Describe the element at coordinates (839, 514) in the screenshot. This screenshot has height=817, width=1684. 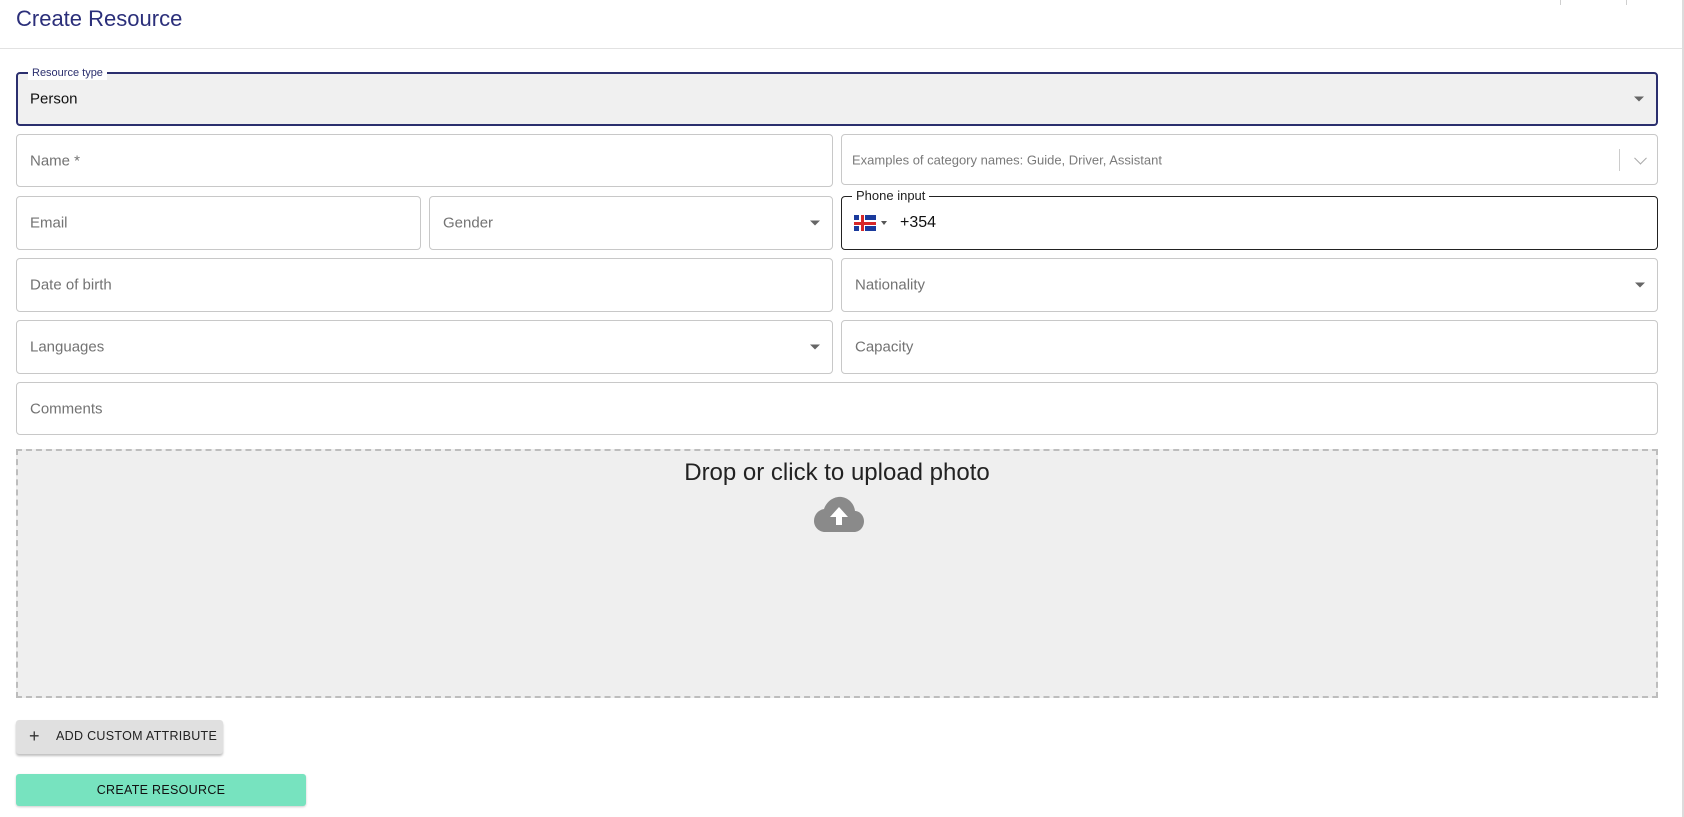
I see `cloud-upload-icon` at that location.